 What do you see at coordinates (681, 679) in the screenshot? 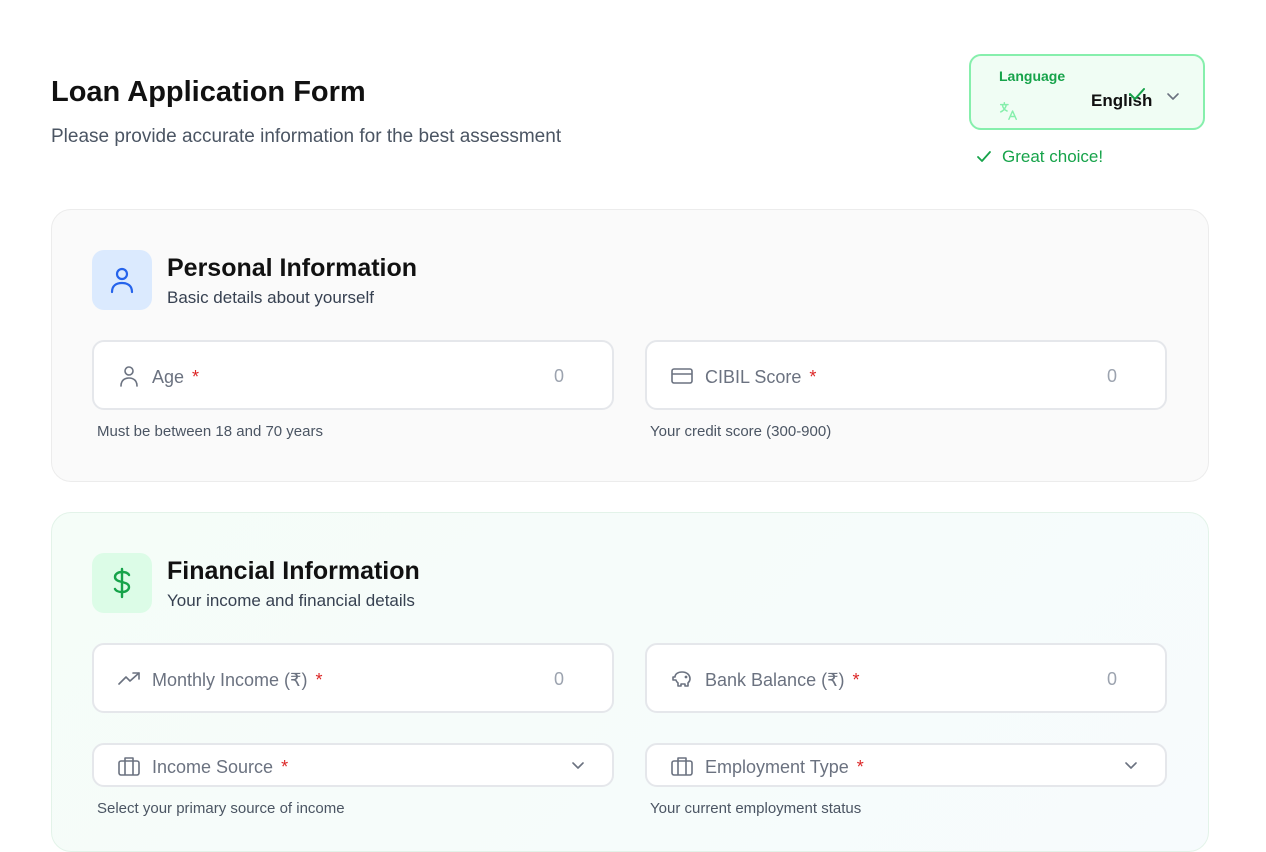
I see `piggy-bank-icon` at bounding box center [681, 679].